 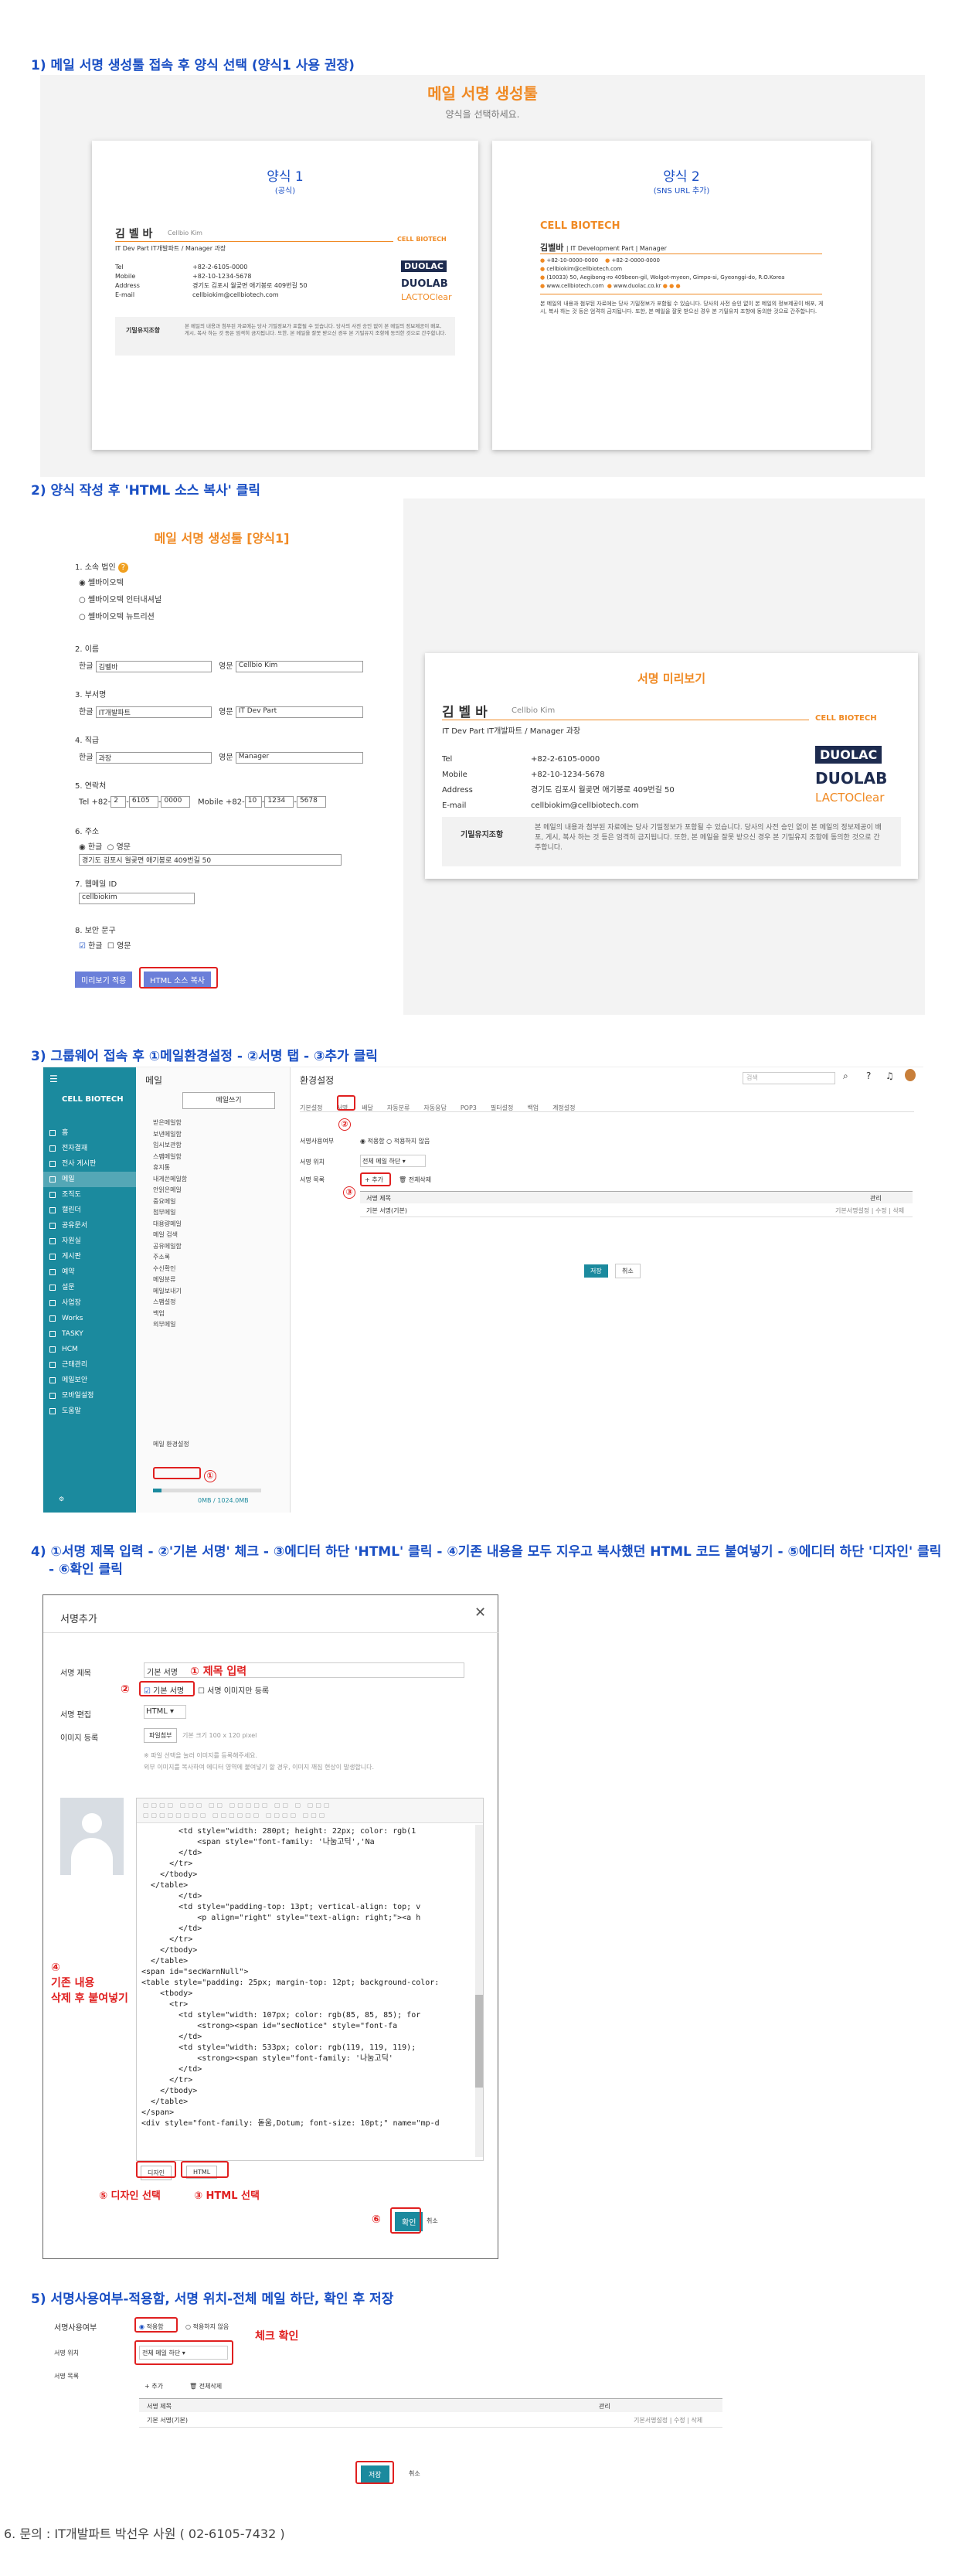 I want to click on sidebar-item: 홈, so click(x=89, y=1133).